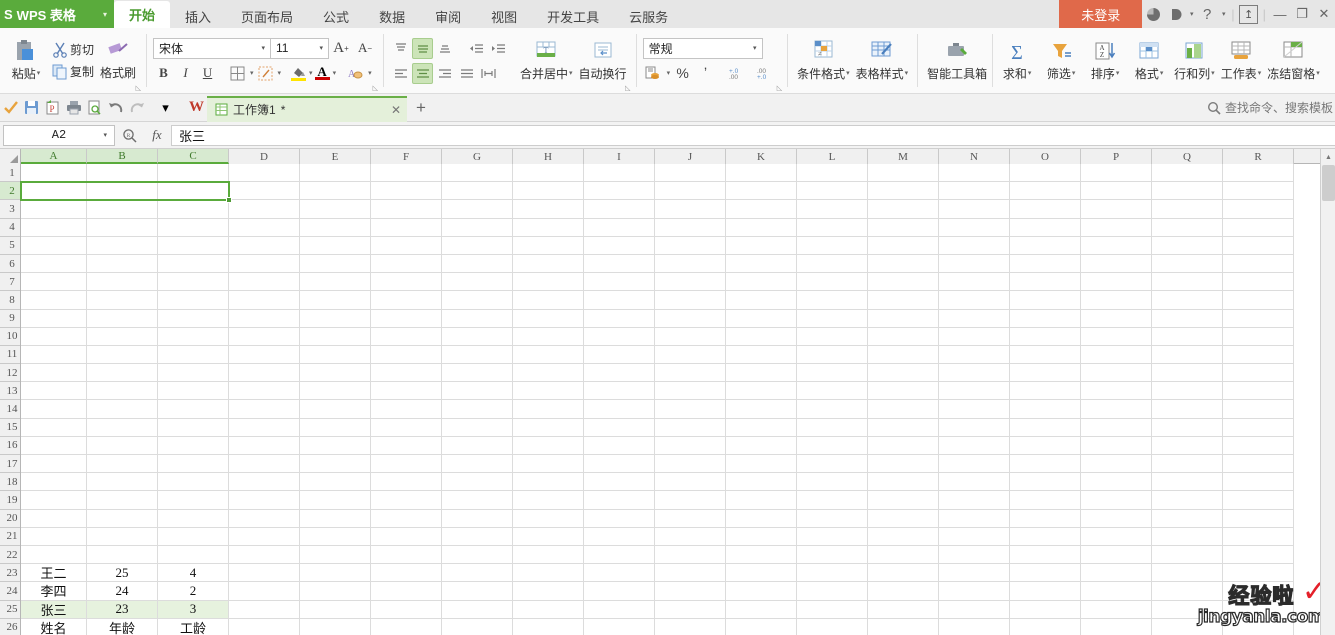 Image resolution: width=1335 pixels, height=635 pixels. I want to click on cell-R8, so click(1258, 500).